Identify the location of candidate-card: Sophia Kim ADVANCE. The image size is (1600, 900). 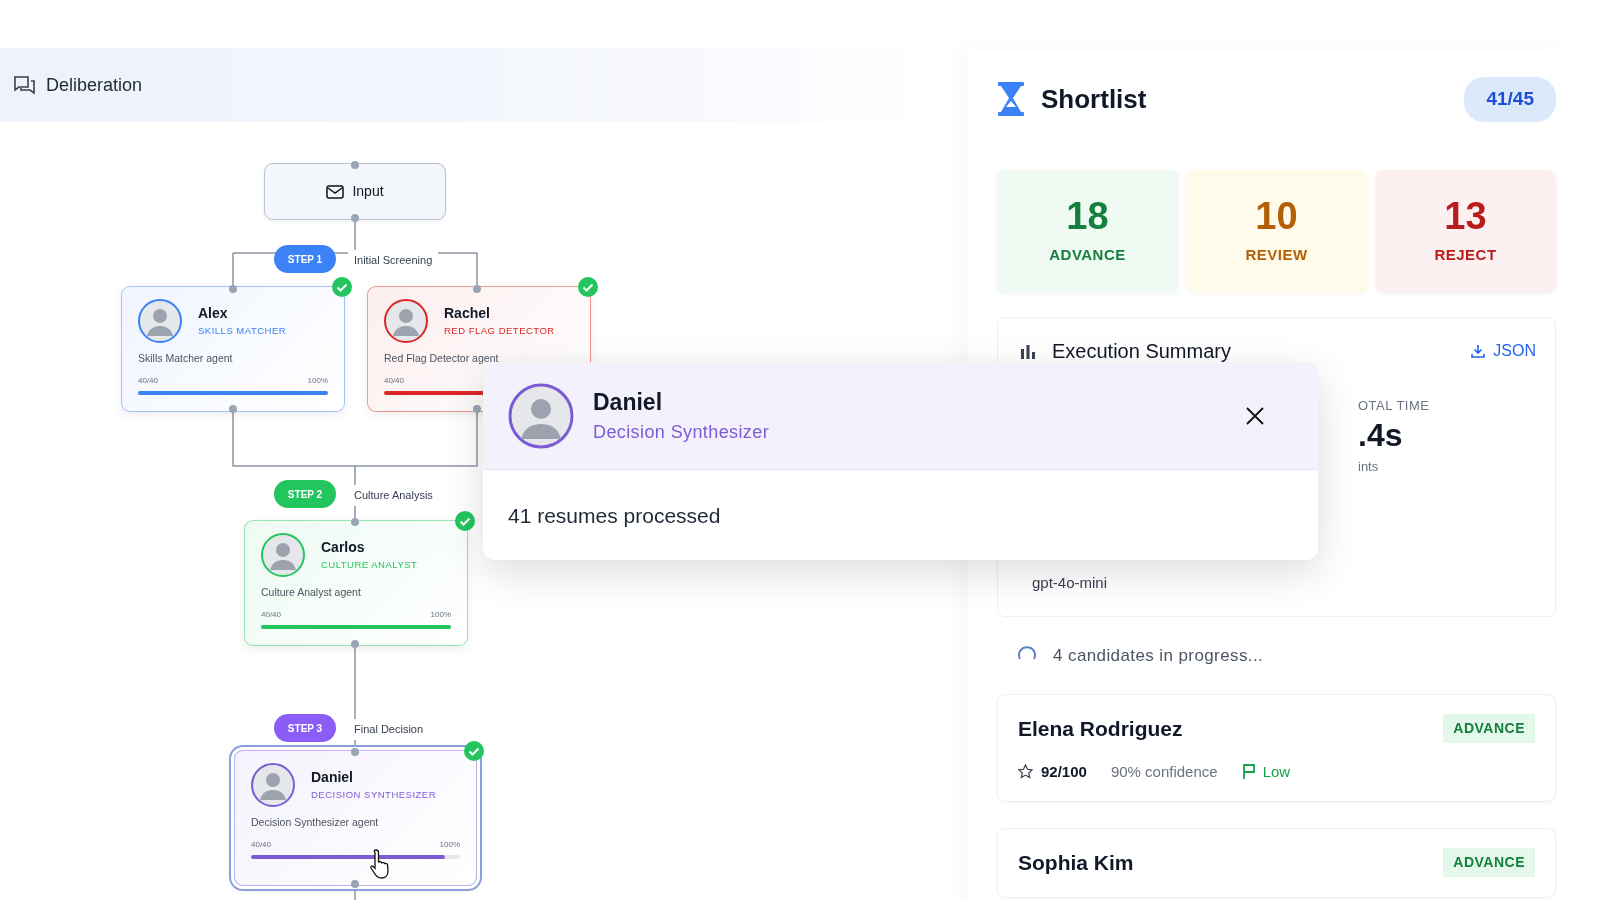
(1276, 863).